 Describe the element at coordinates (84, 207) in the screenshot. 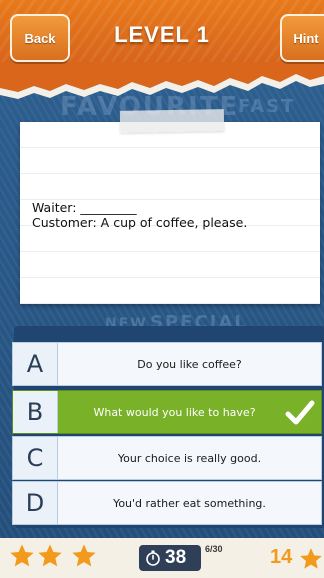

I see `question-line-waiter: Waiter: _________` at that location.